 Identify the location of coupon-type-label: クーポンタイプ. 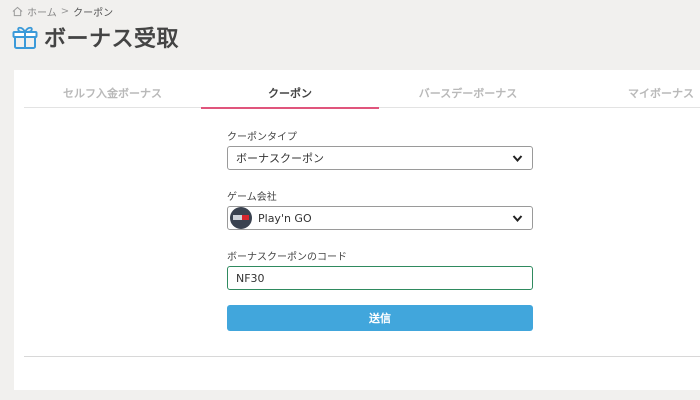
(262, 137).